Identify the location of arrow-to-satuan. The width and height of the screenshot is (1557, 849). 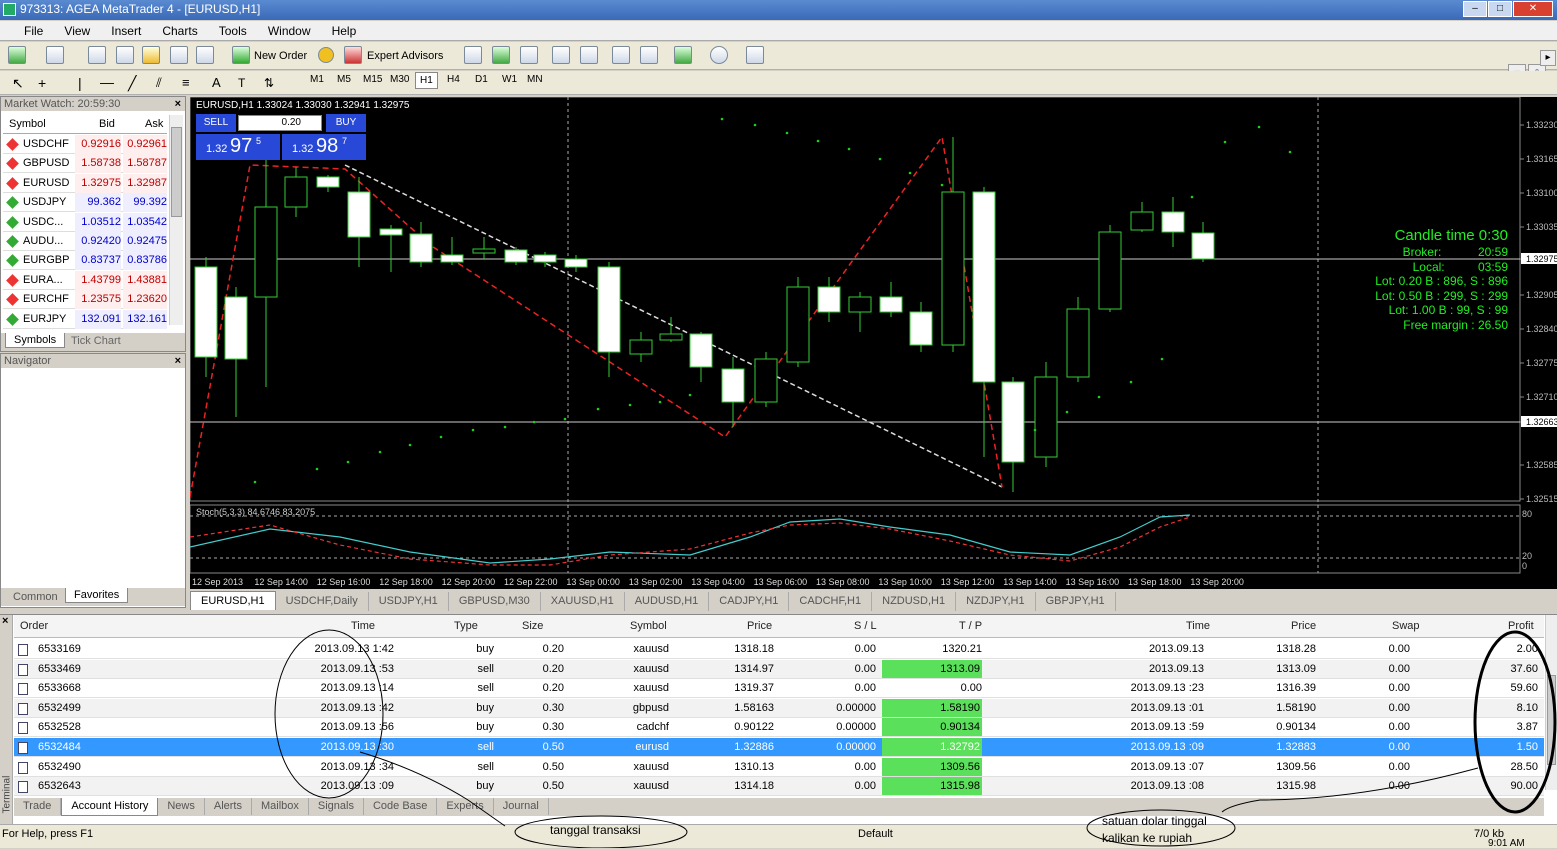
(1350, 790).